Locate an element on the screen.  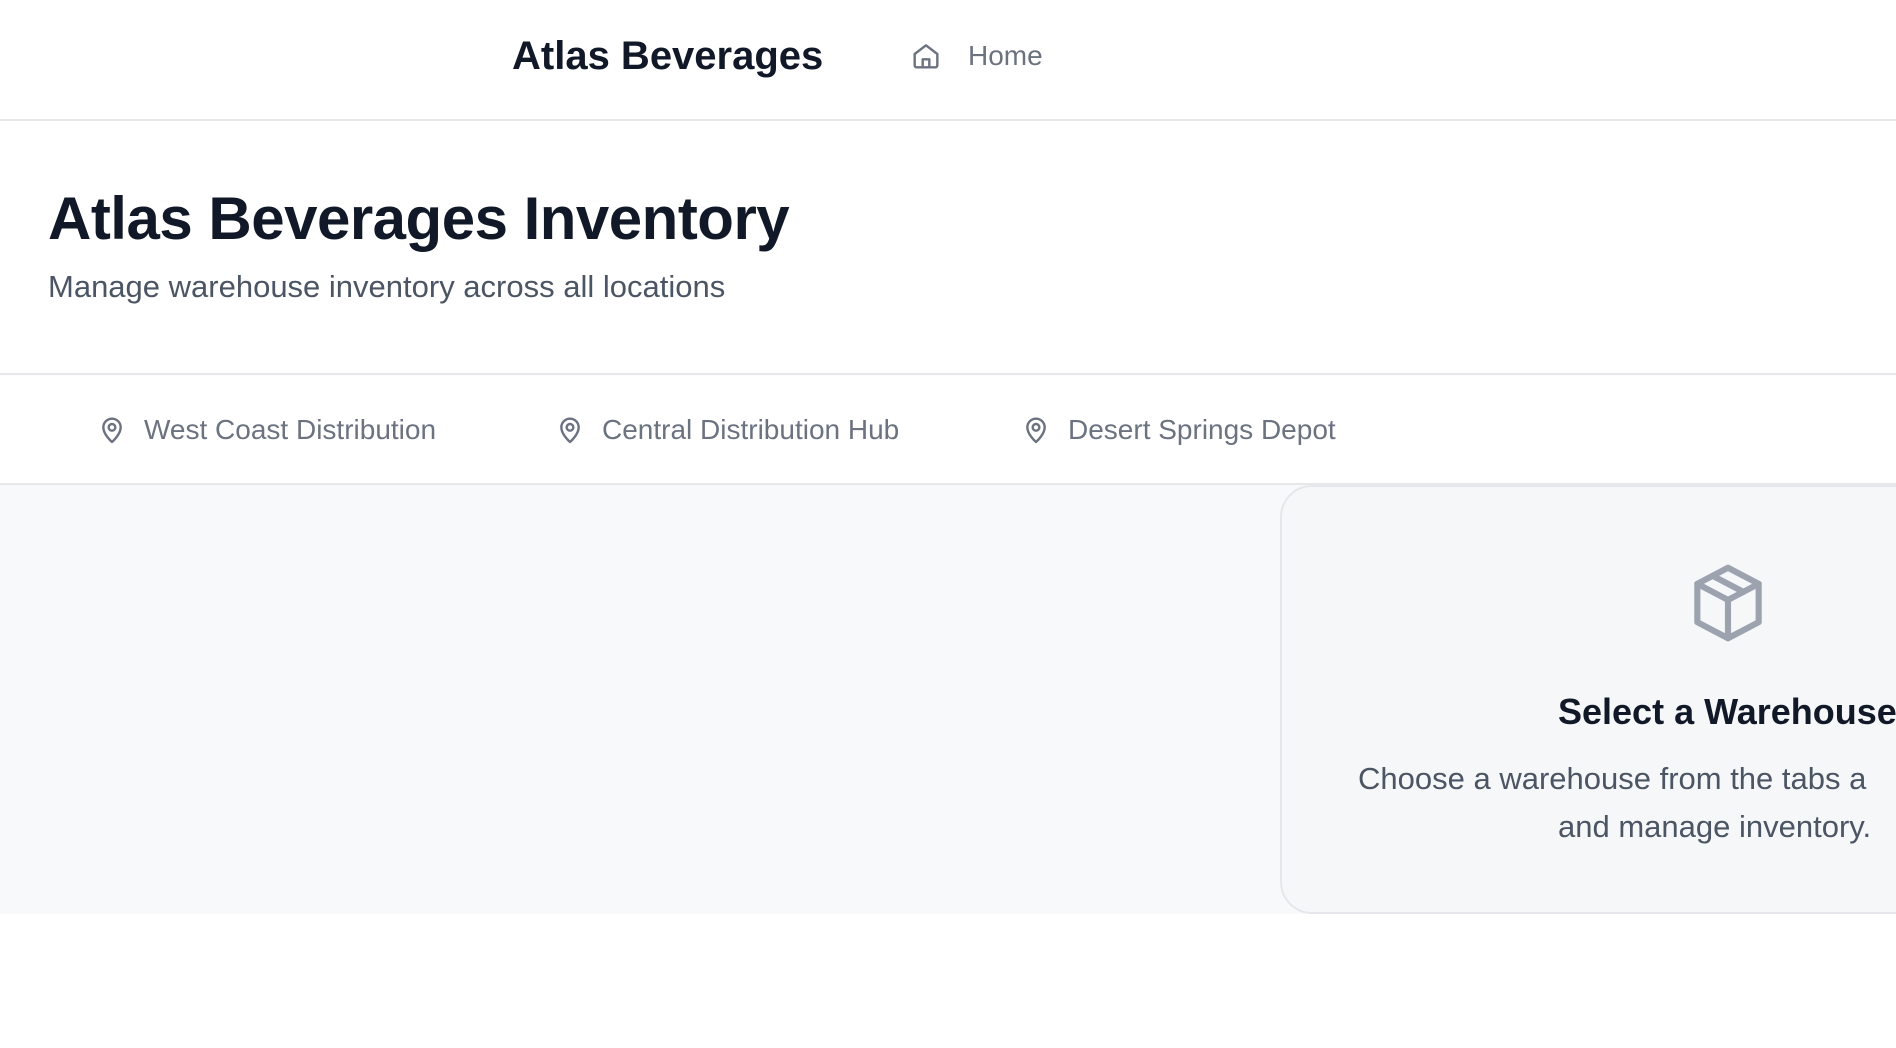
tab-label: Central Distribution Hub is located at coordinates (751, 429).